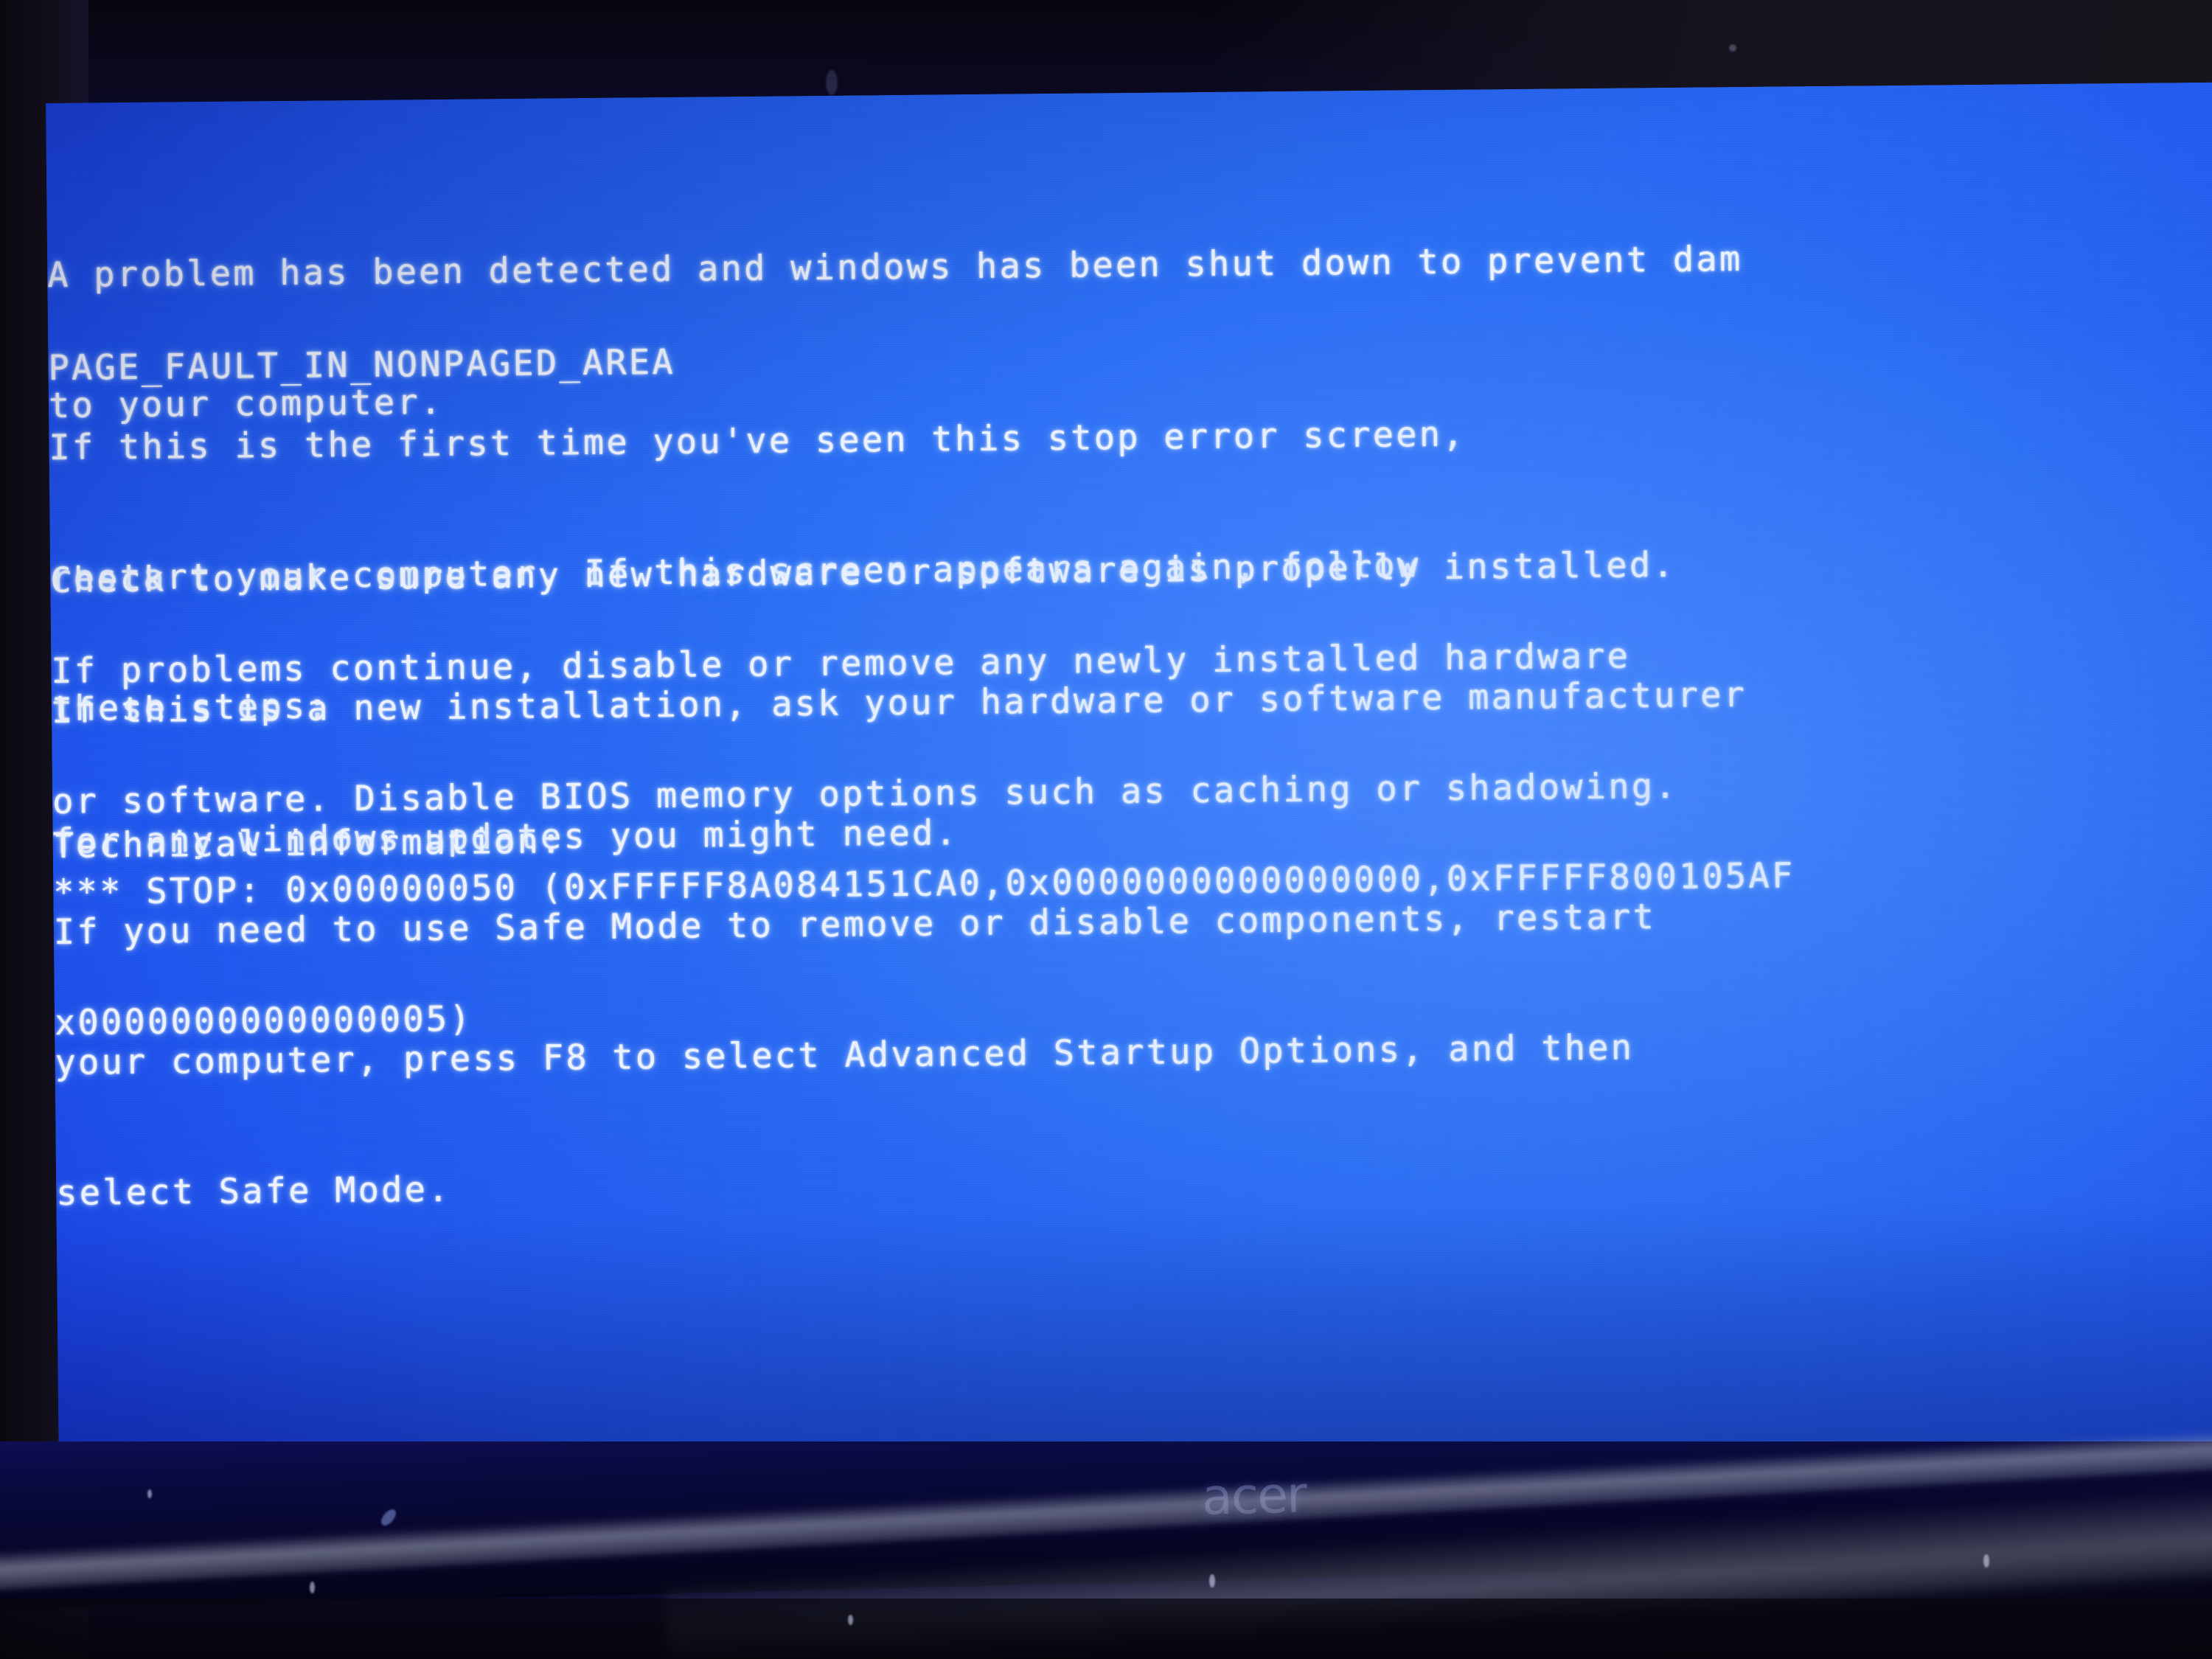 The image size is (2212, 1659). What do you see at coordinates (263, 1020) in the screenshot?
I see `bsod-stop-line-2: x0000000000000005)` at bounding box center [263, 1020].